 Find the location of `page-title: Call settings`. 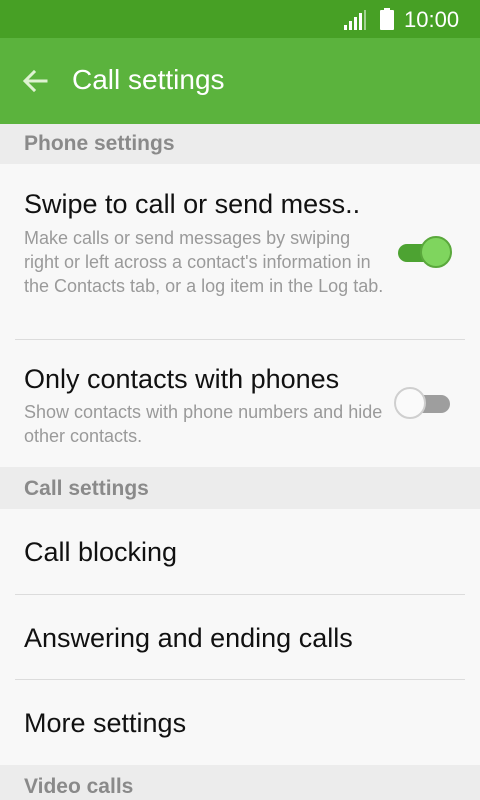

page-title: Call settings is located at coordinates (148, 79).